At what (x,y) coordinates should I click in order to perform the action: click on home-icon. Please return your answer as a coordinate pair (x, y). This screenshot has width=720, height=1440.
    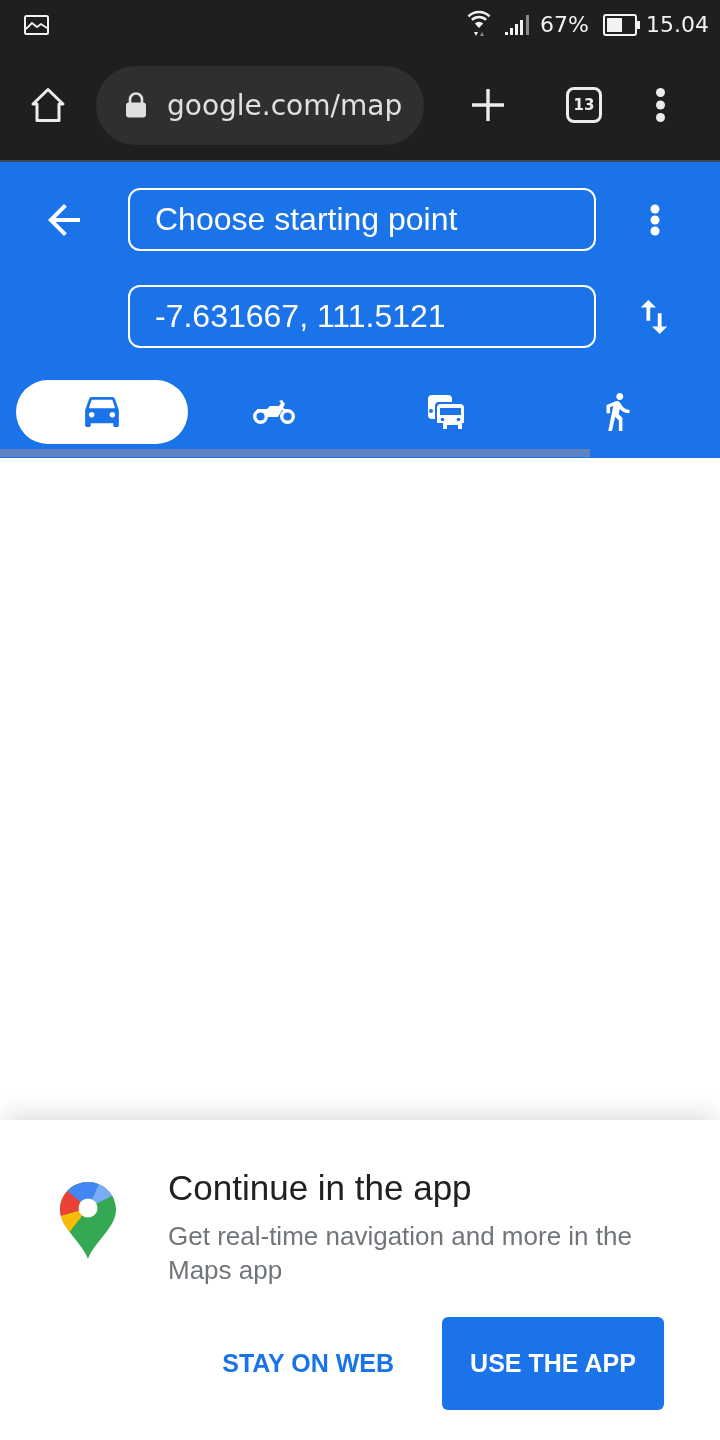
    Looking at the image, I should click on (48, 105).